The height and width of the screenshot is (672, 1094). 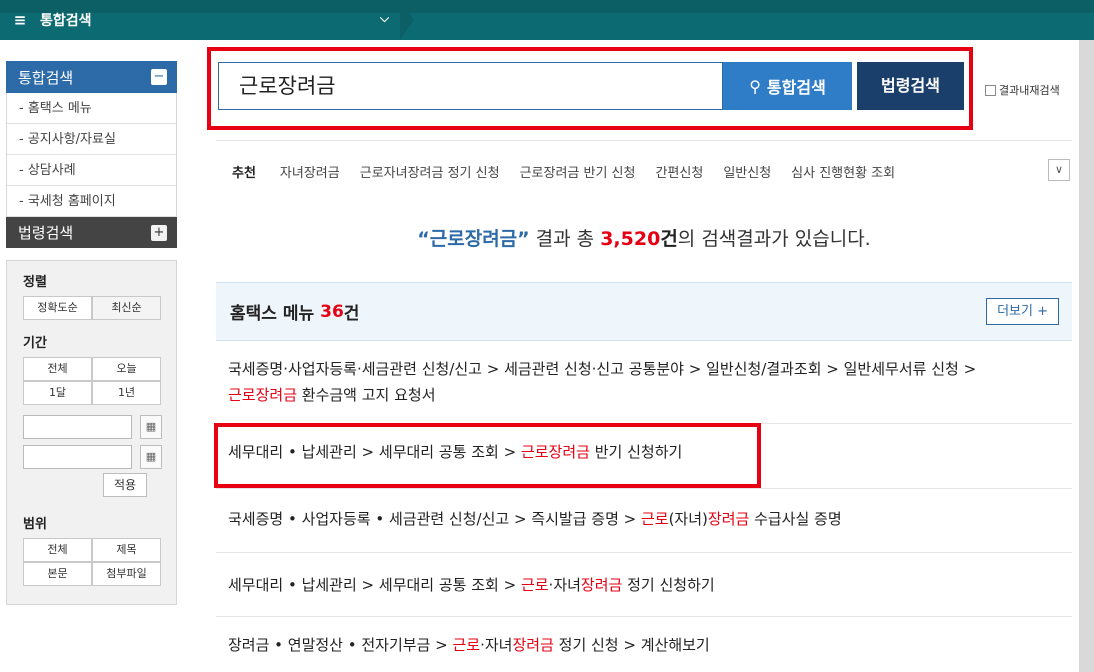 What do you see at coordinates (57, 574) in the screenshot?
I see `scope-body-button: 본문` at bounding box center [57, 574].